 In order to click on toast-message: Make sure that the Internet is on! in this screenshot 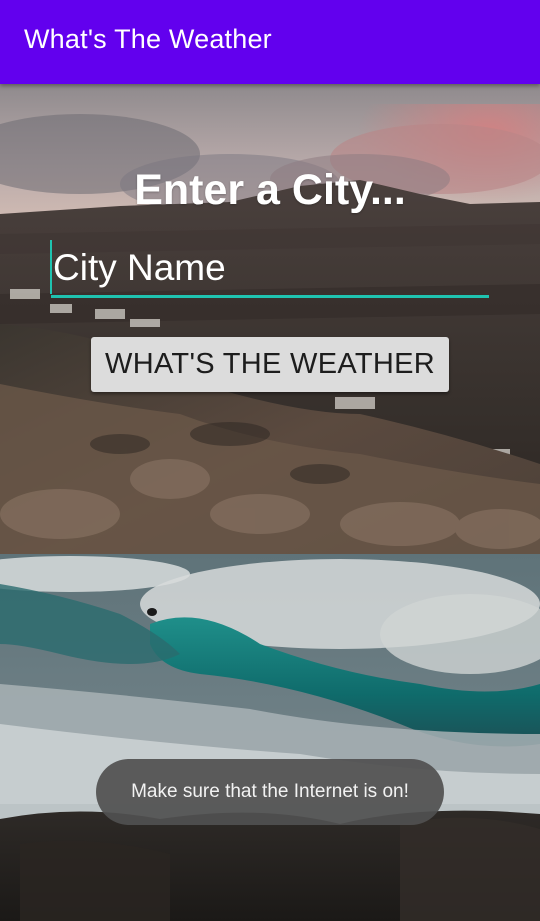, I will do `click(270, 792)`.